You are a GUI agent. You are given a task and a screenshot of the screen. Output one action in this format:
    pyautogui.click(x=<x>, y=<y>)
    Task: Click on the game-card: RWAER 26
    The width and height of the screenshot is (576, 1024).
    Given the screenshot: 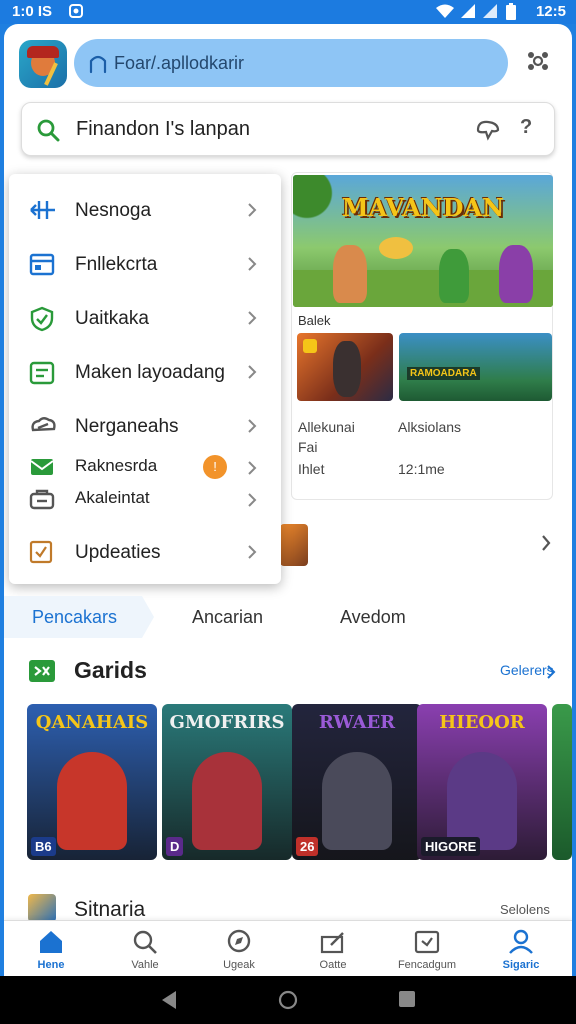 What is the action you would take?
    pyautogui.click(x=357, y=782)
    